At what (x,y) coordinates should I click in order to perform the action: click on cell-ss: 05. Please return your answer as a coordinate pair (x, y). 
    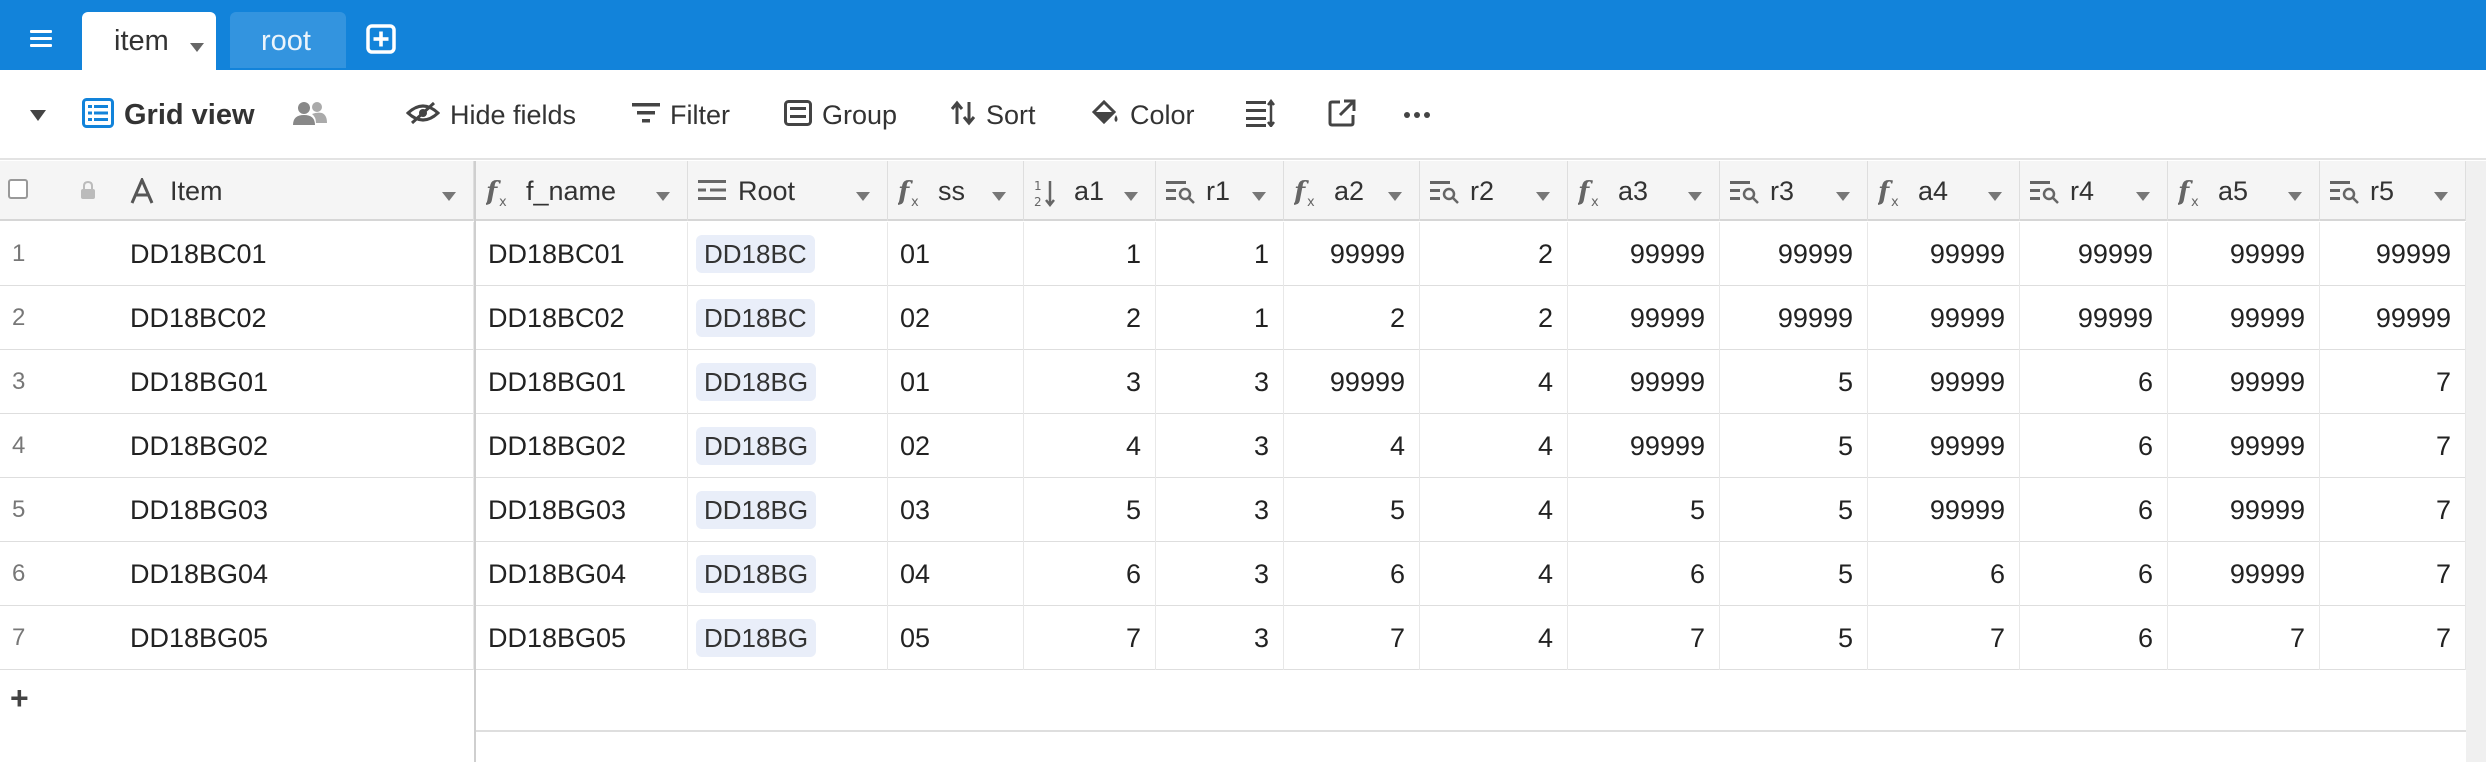
    Looking at the image, I should click on (956, 638).